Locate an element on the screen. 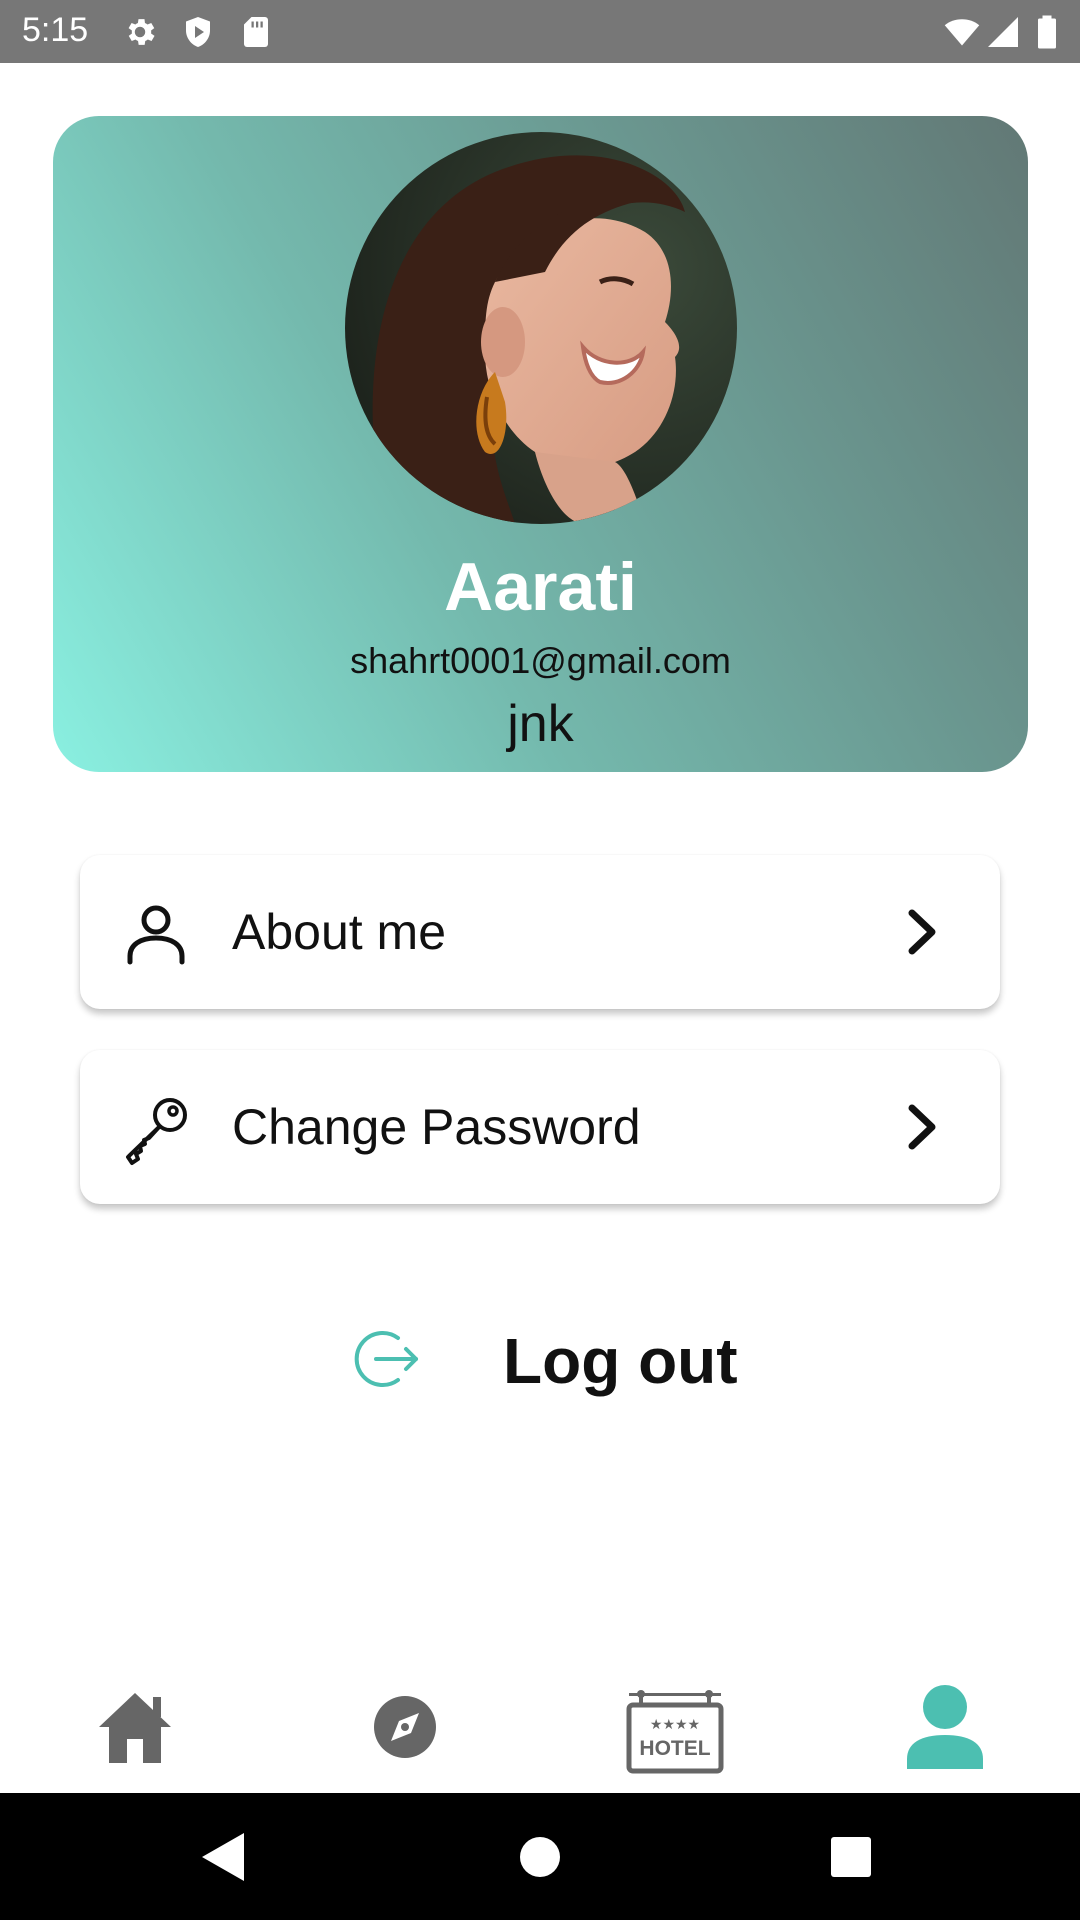 This screenshot has width=1080, height=1920. shield-icon is located at coordinates (198, 32).